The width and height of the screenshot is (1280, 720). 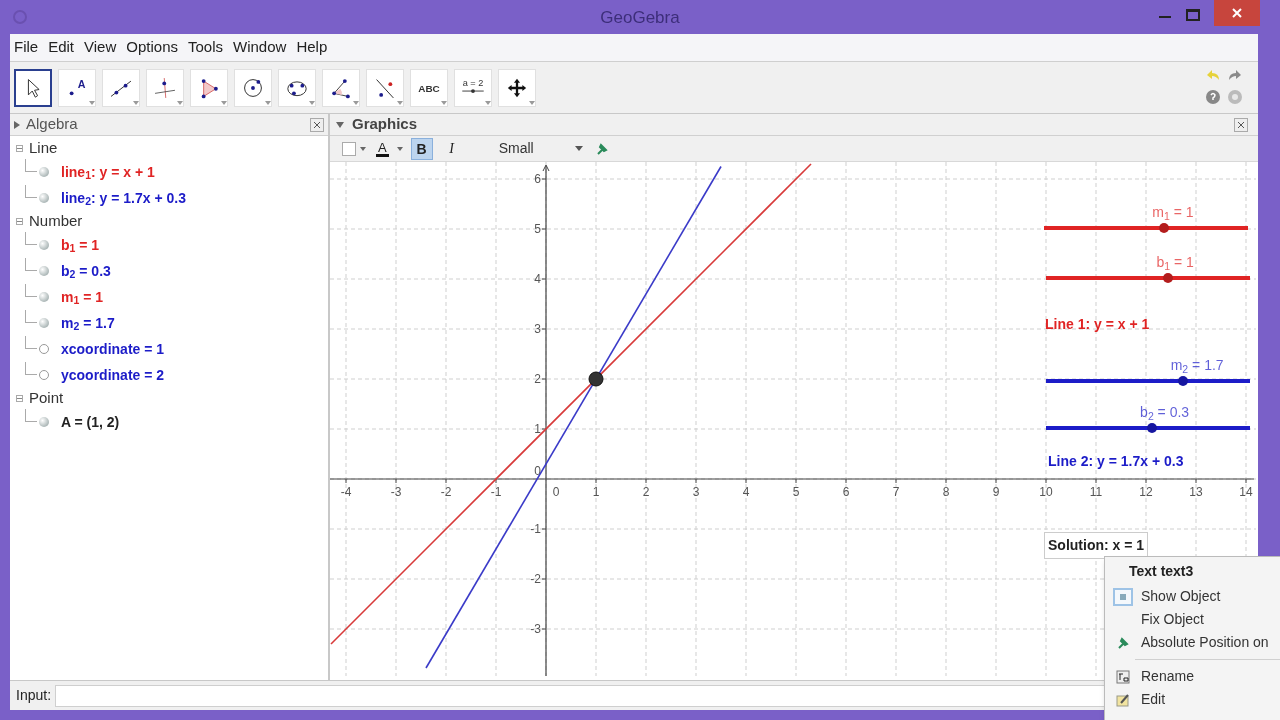 I want to click on perpendicular-tool-button, so click(x=165, y=87).